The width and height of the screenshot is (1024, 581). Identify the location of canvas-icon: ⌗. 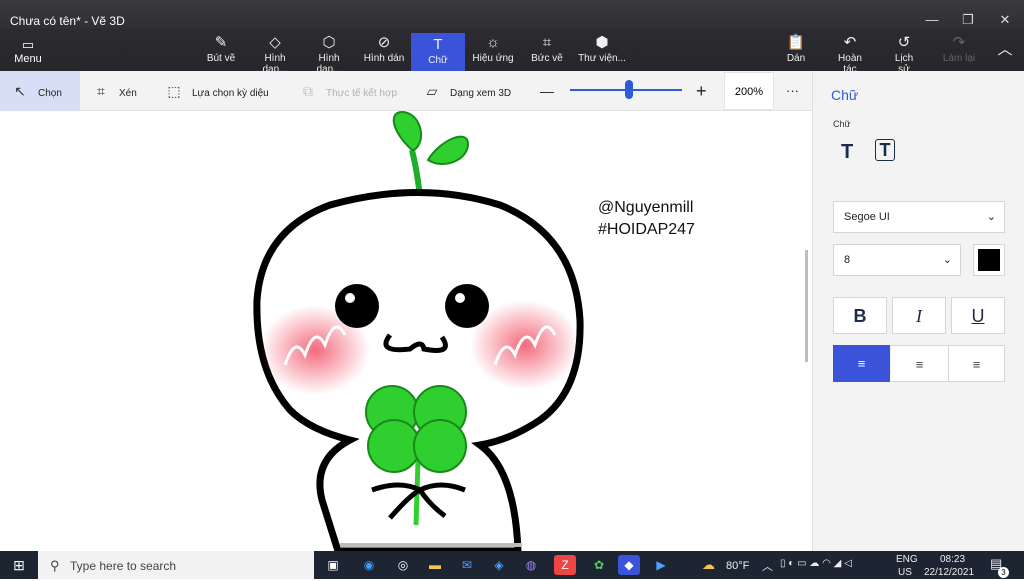
(547, 42).